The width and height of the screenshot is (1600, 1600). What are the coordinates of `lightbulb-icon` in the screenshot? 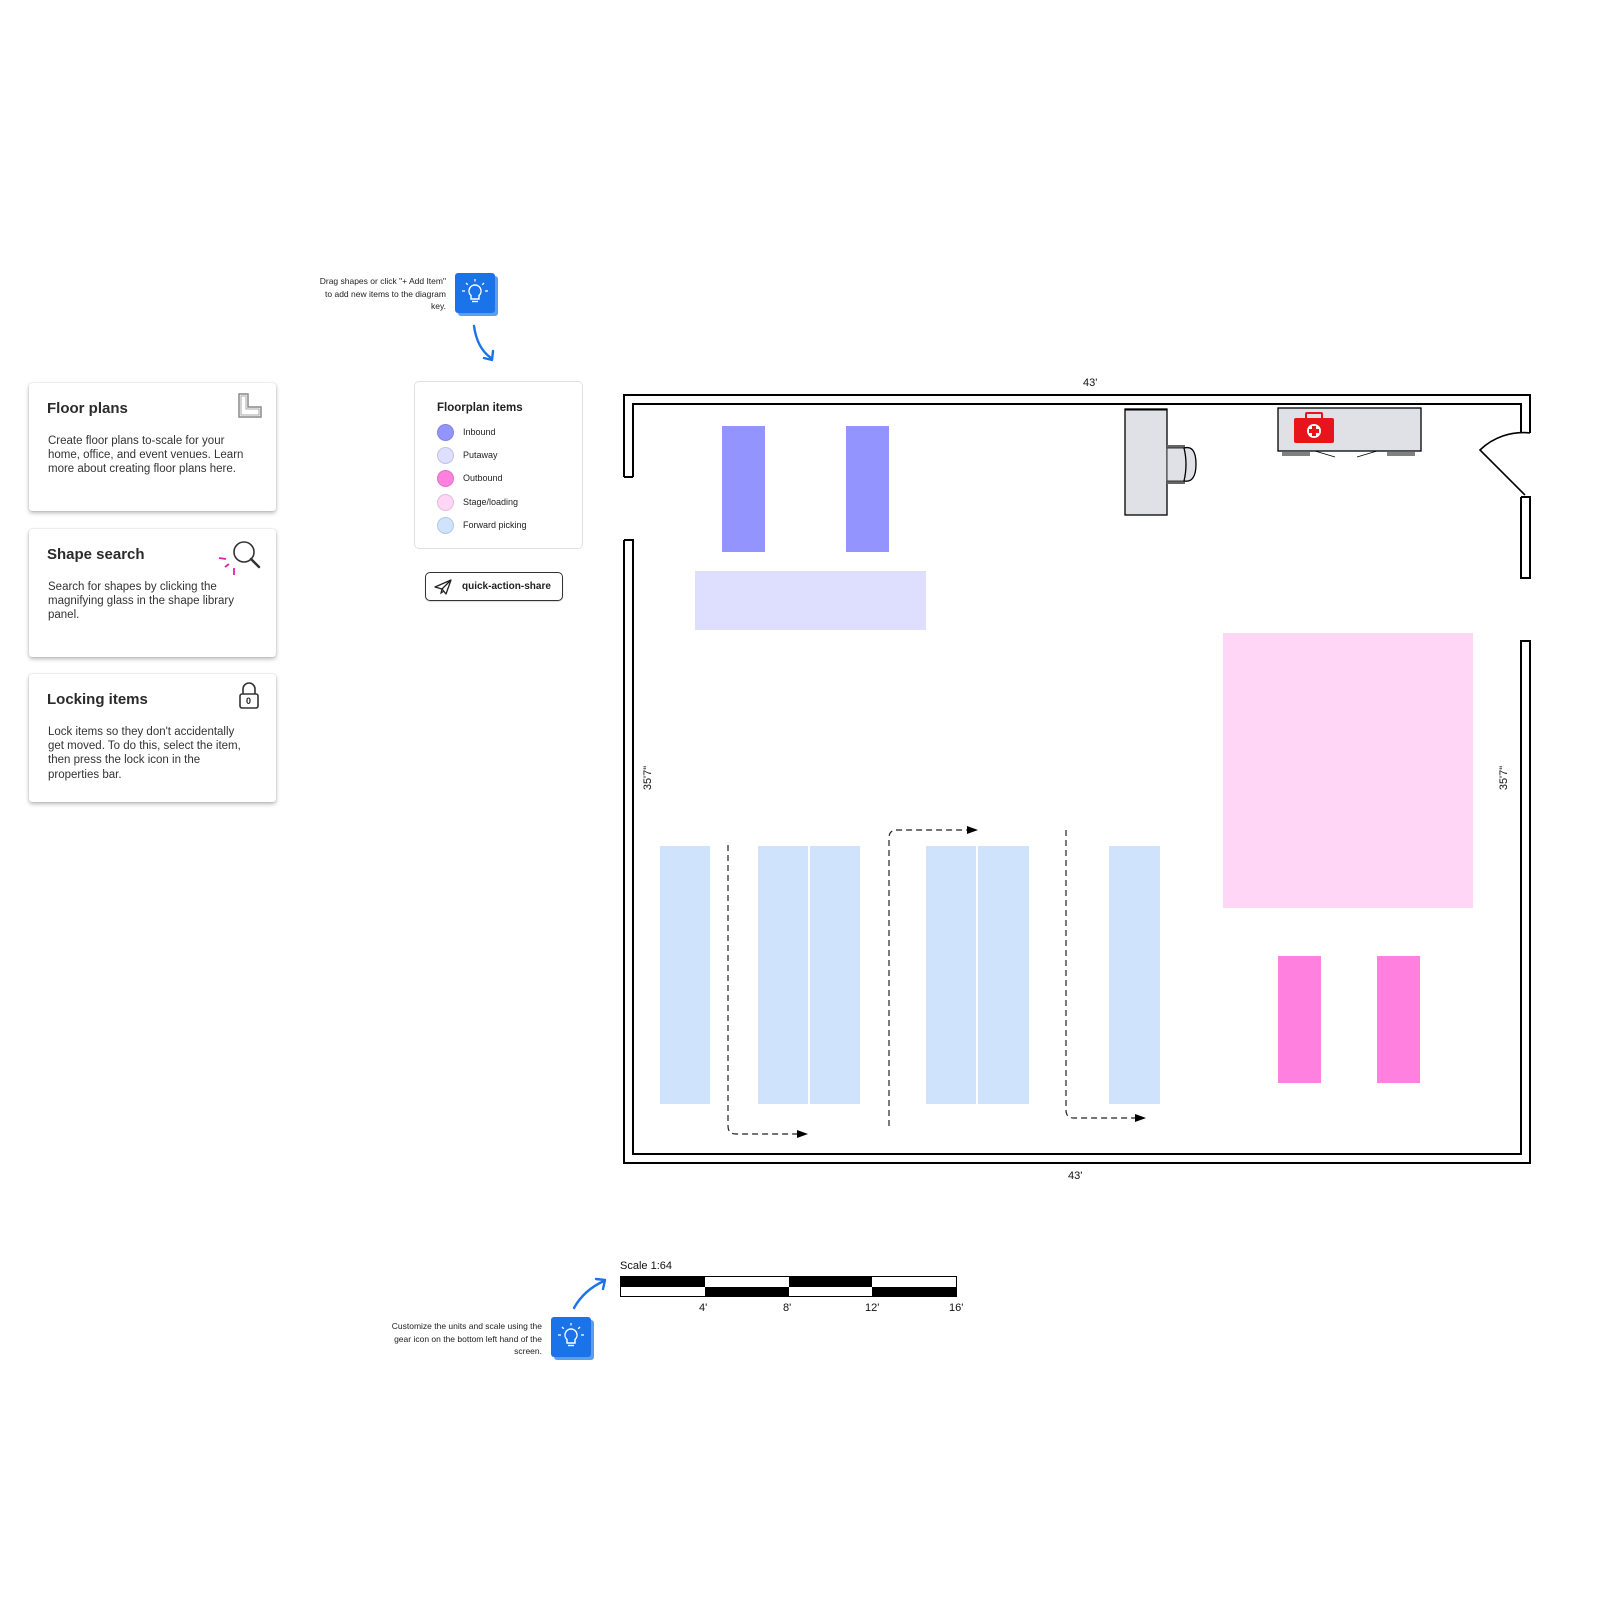 It's located at (571, 1337).